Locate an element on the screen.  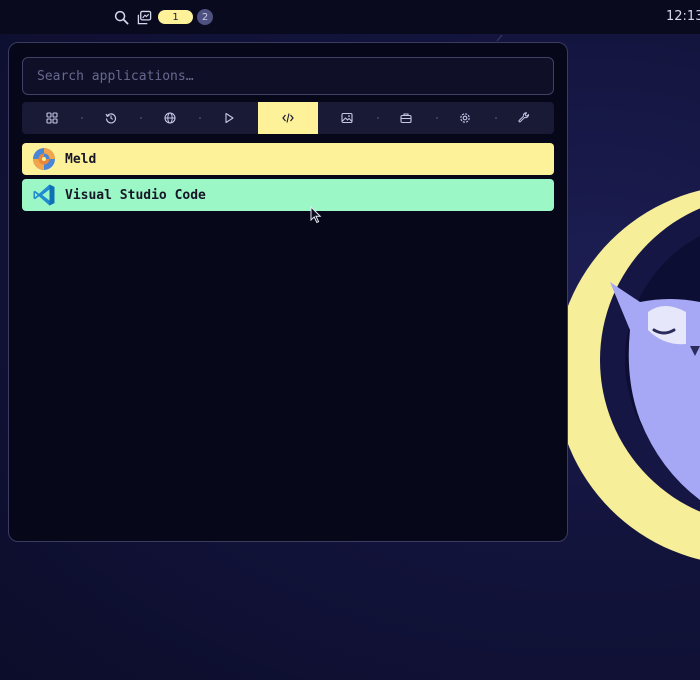
category-internet-tab is located at coordinates (169, 118).